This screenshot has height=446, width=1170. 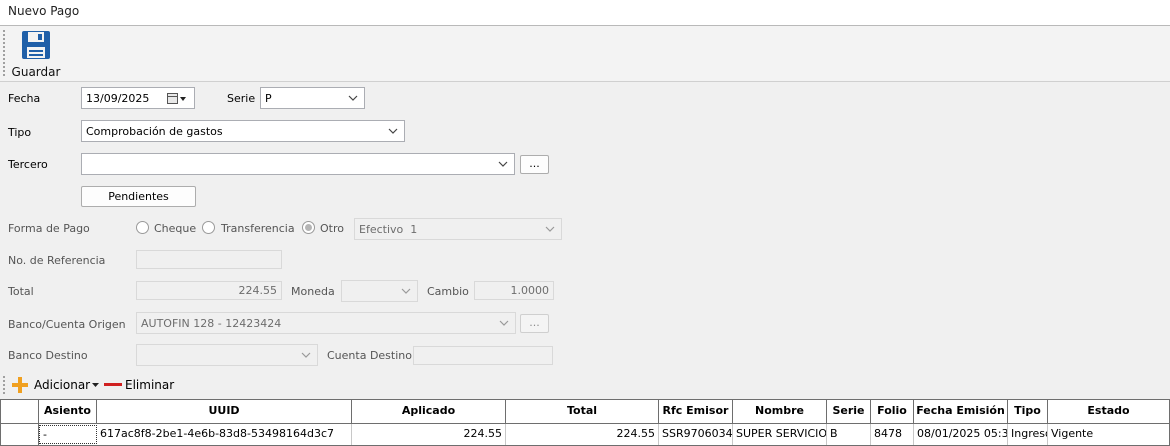 What do you see at coordinates (585, 13) in the screenshot?
I see `window-titlebar: Nuevo Pago` at bounding box center [585, 13].